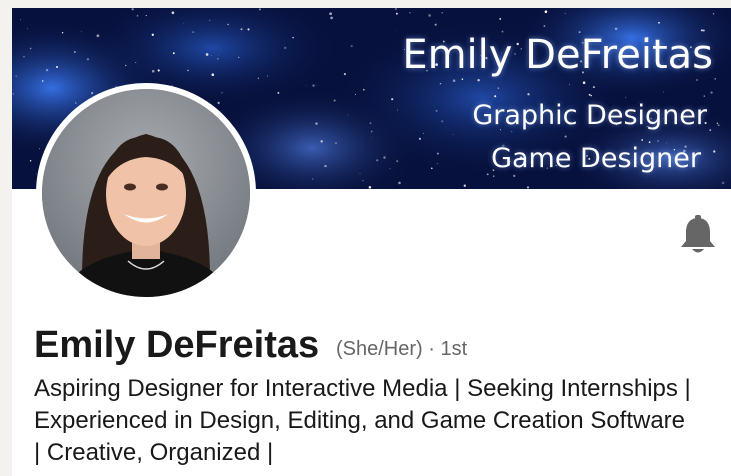 The width and height of the screenshot is (731, 476). I want to click on connection-degree: 1st, so click(454, 349).